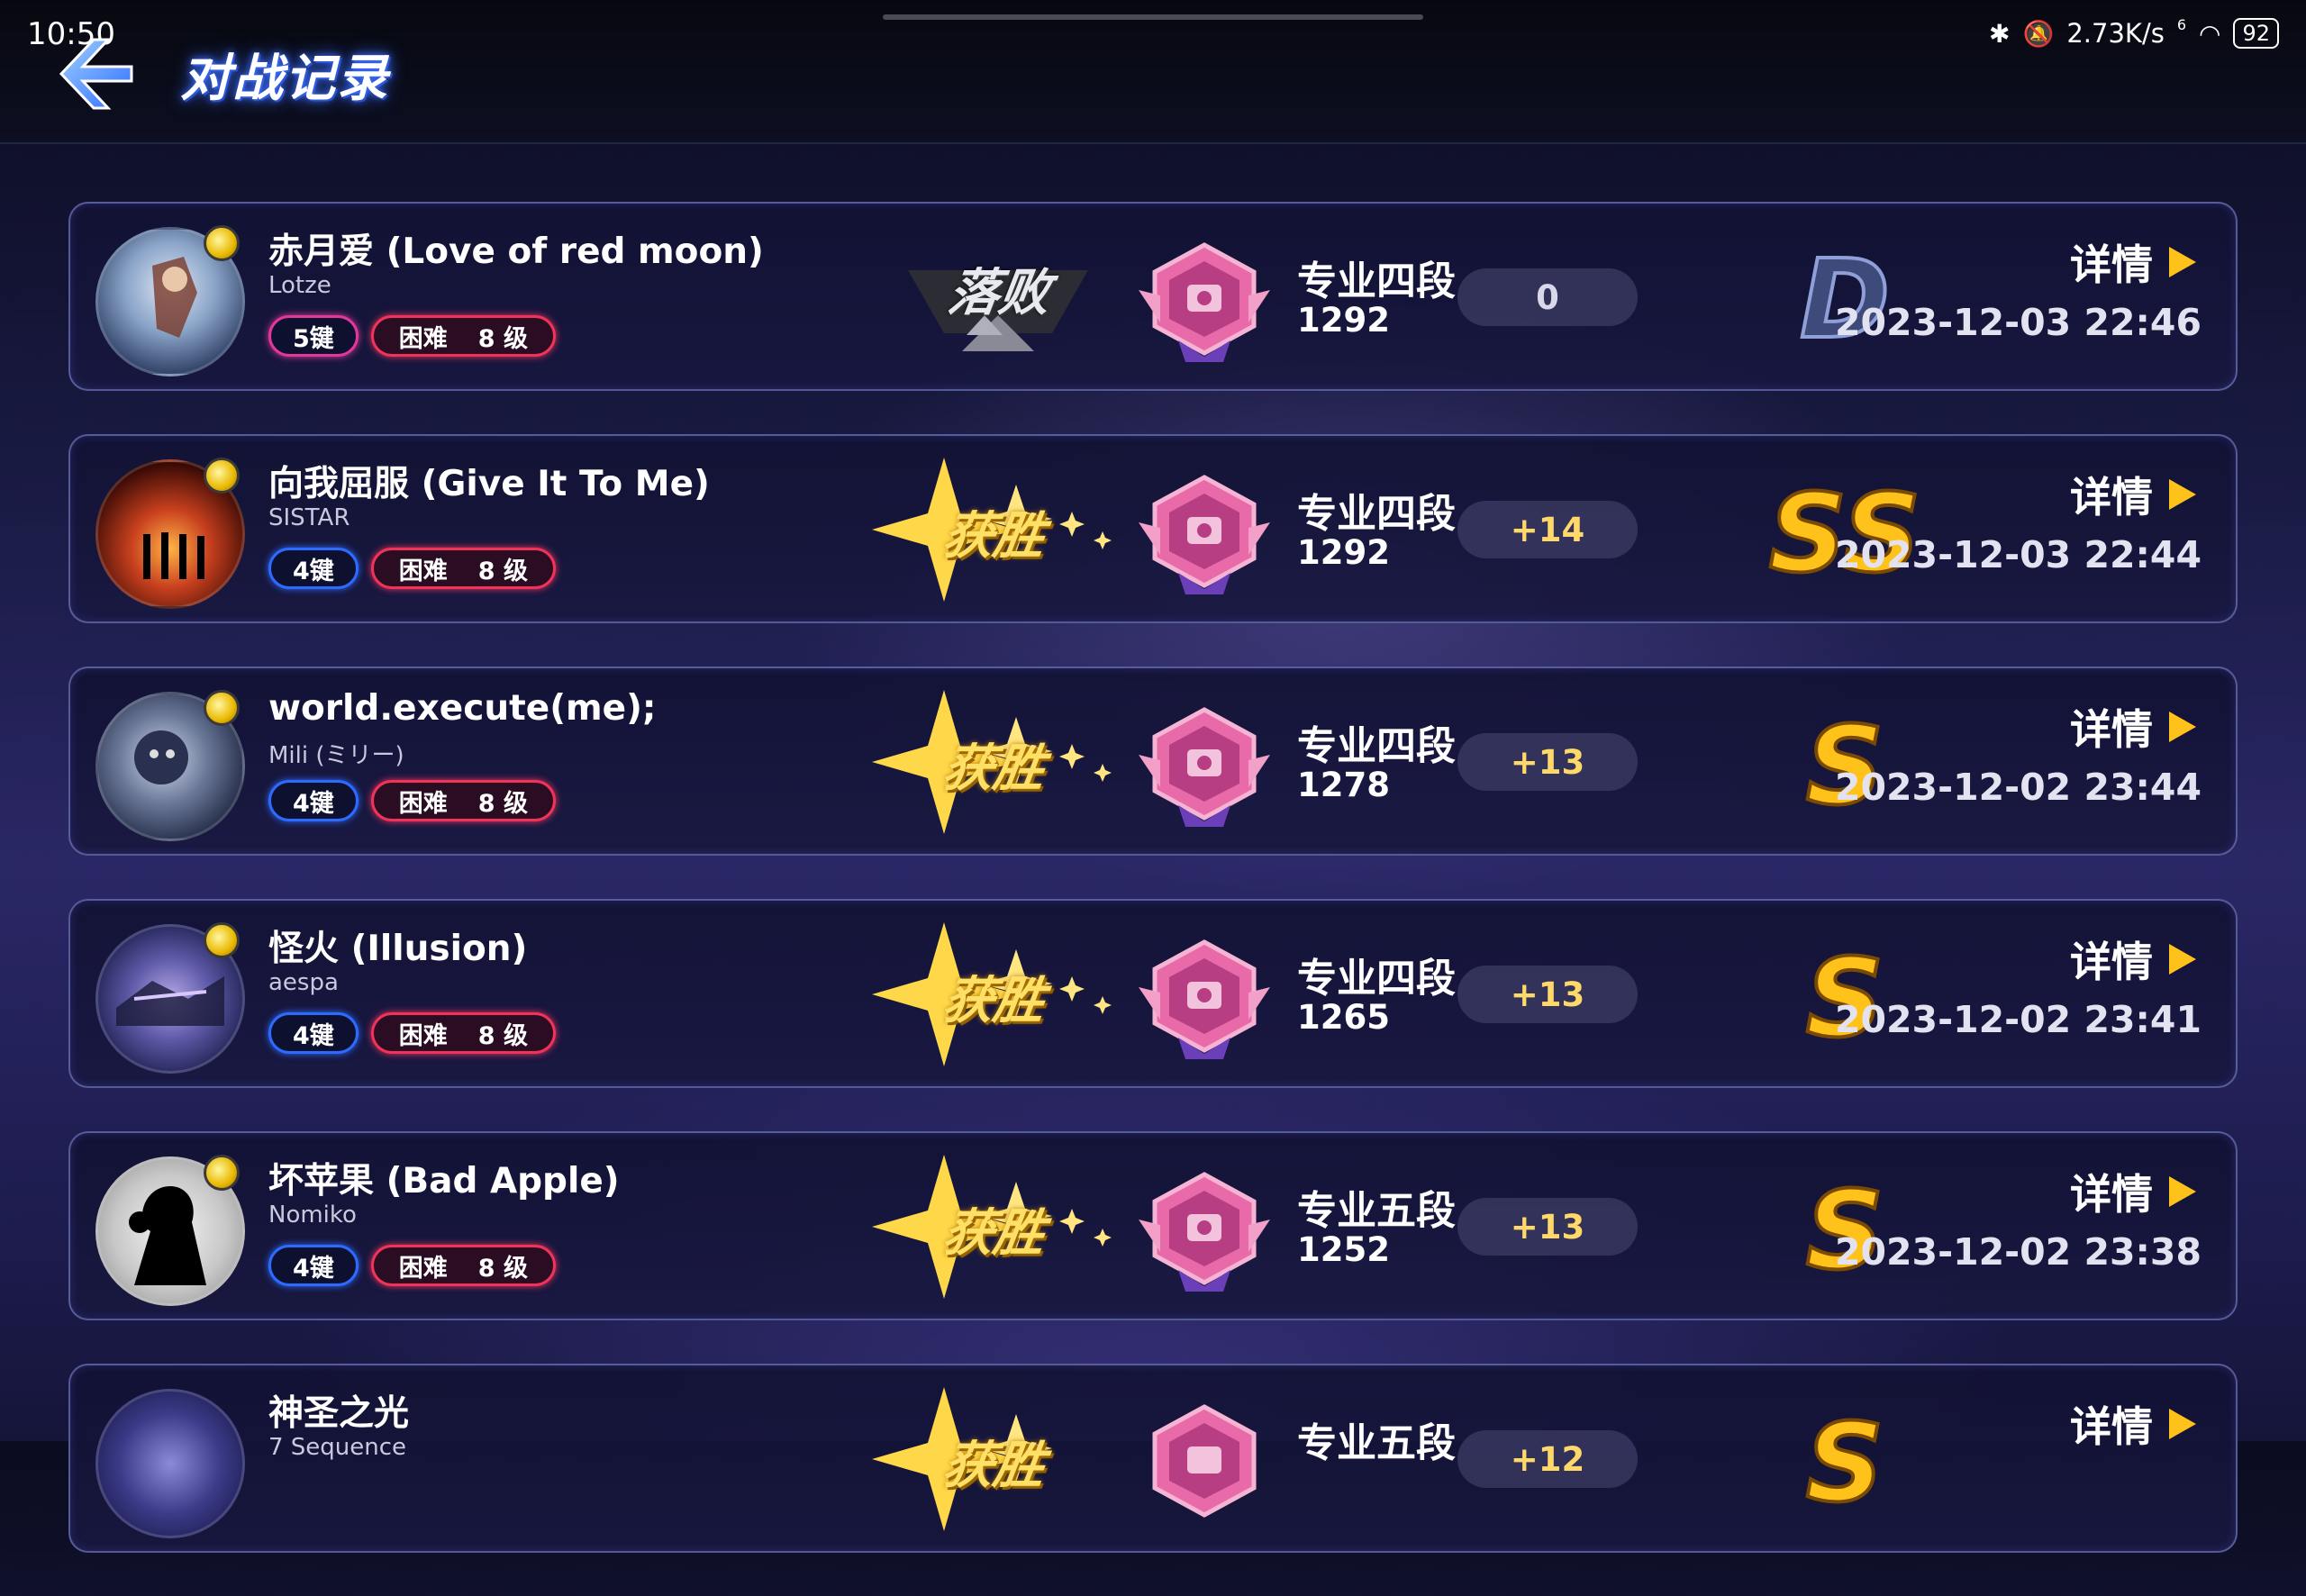 The width and height of the screenshot is (2306, 1596). What do you see at coordinates (398, 949) in the screenshot?
I see `song-title: 怪火 (Illusion)` at bounding box center [398, 949].